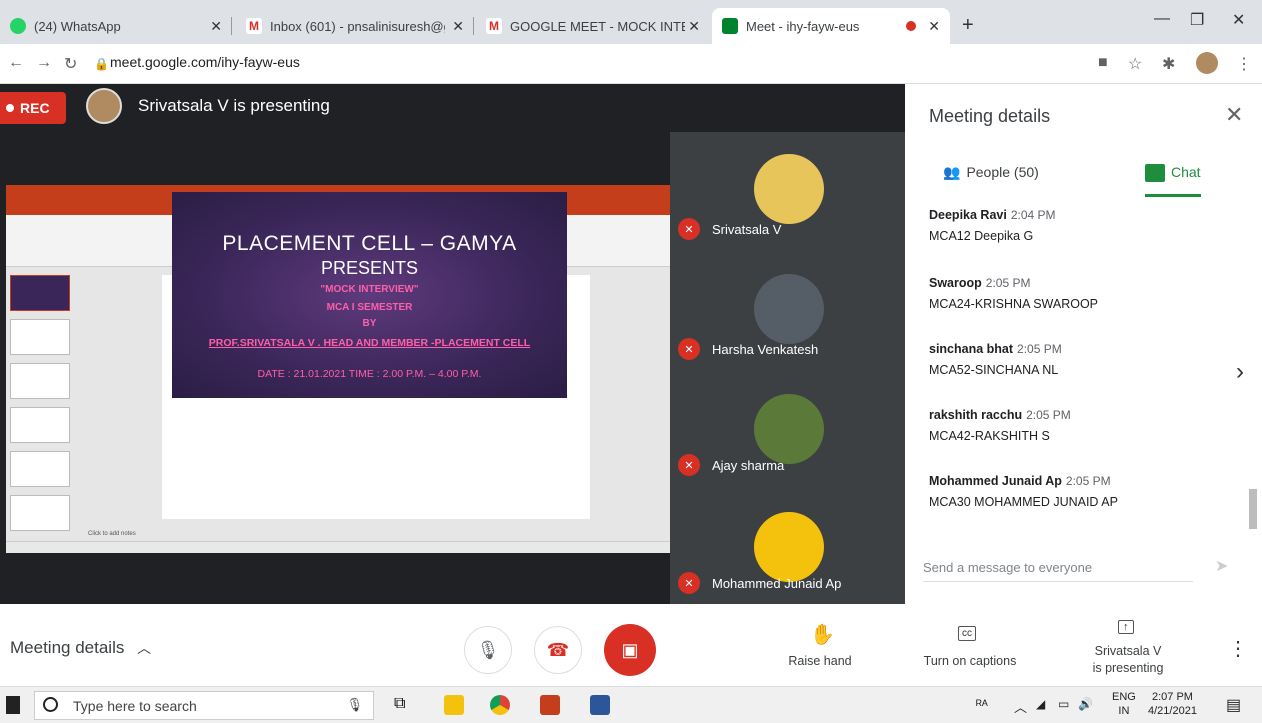 This screenshot has width=1262, height=723. What do you see at coordinates (730, 26) in the screenshot?
I see `meet-icon` at bounding box center [730, 26].